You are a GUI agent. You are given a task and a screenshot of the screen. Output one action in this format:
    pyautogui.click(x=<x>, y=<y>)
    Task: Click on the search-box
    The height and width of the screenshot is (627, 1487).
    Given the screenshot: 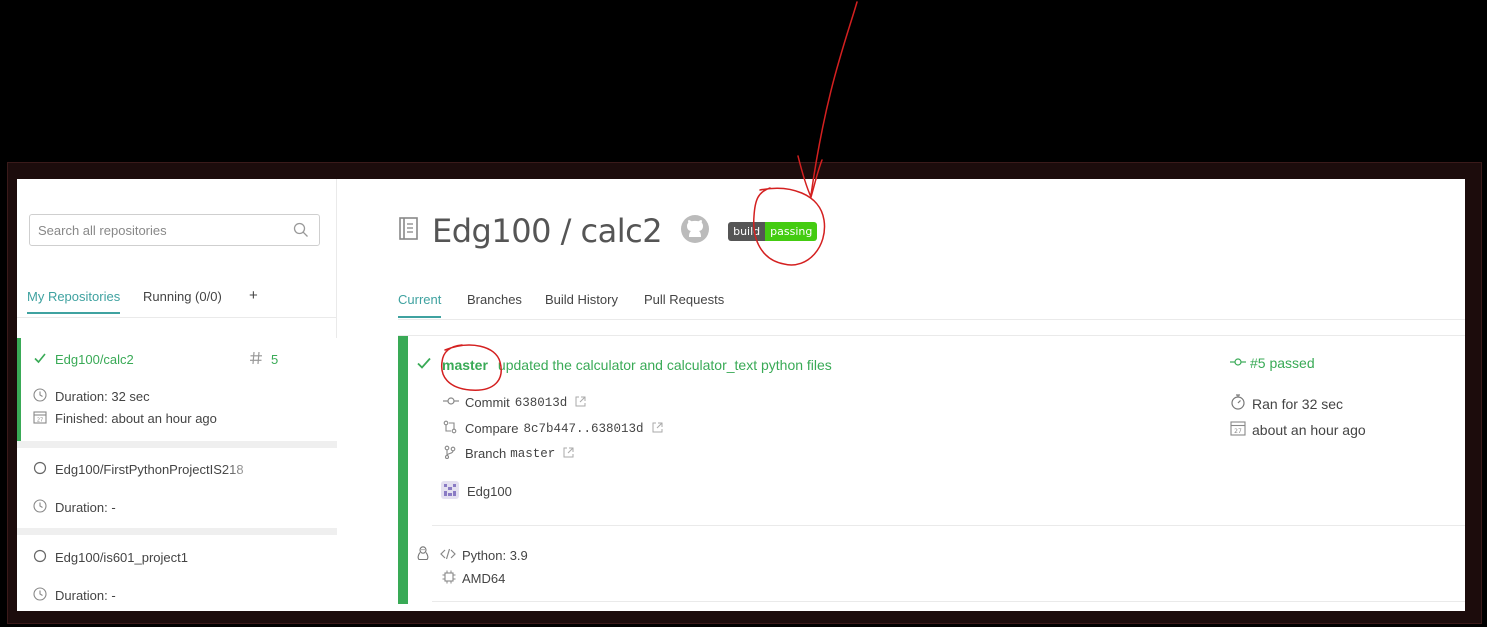 What is the action you would take?
    pyautogui.click(x=174, y=230)
    